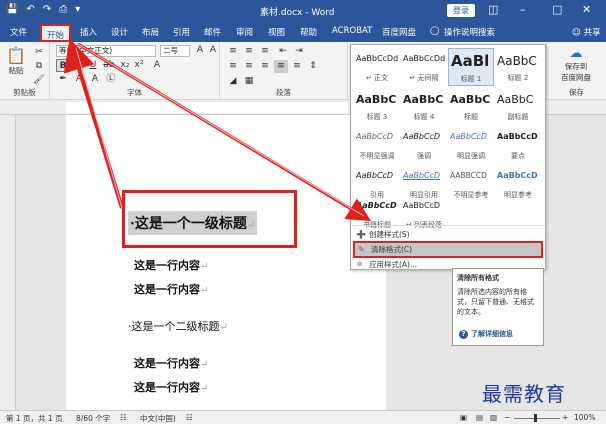  What do you see at coordinates (518, 106) in the screenshot?
I see `style-subtitle: AaBbC 副标题` at bounding box center [518, 106].